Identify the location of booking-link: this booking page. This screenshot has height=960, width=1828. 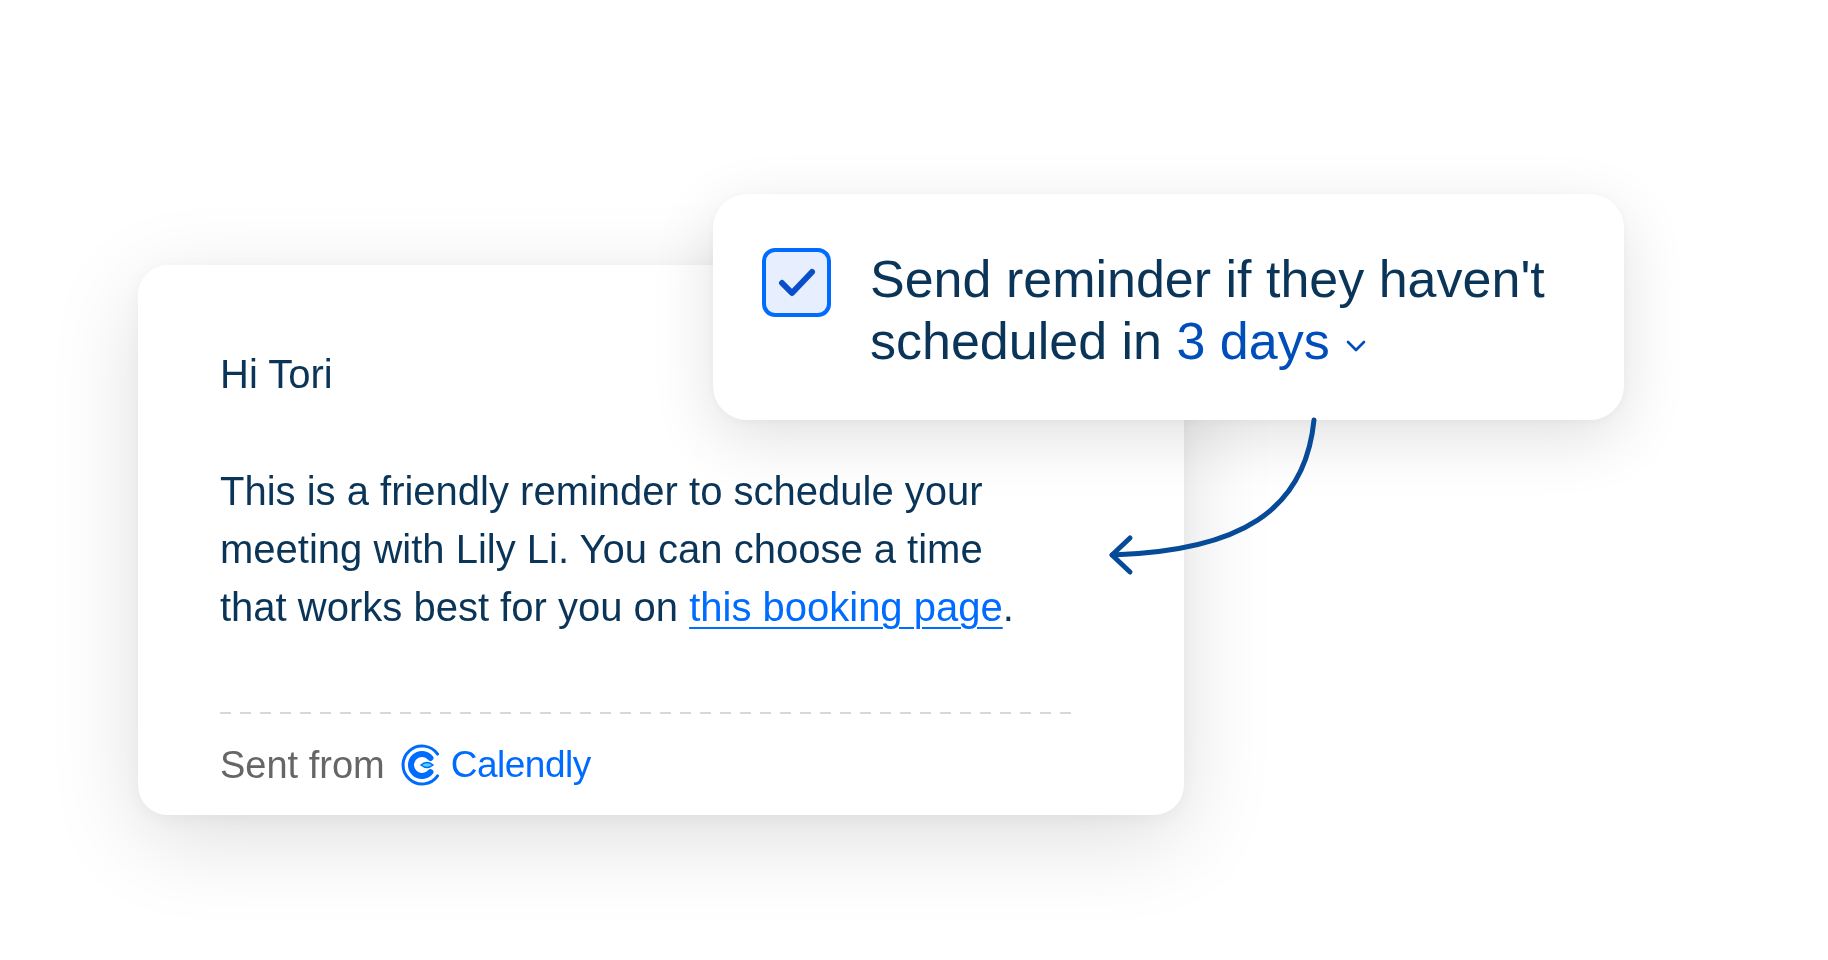
(846, 607).